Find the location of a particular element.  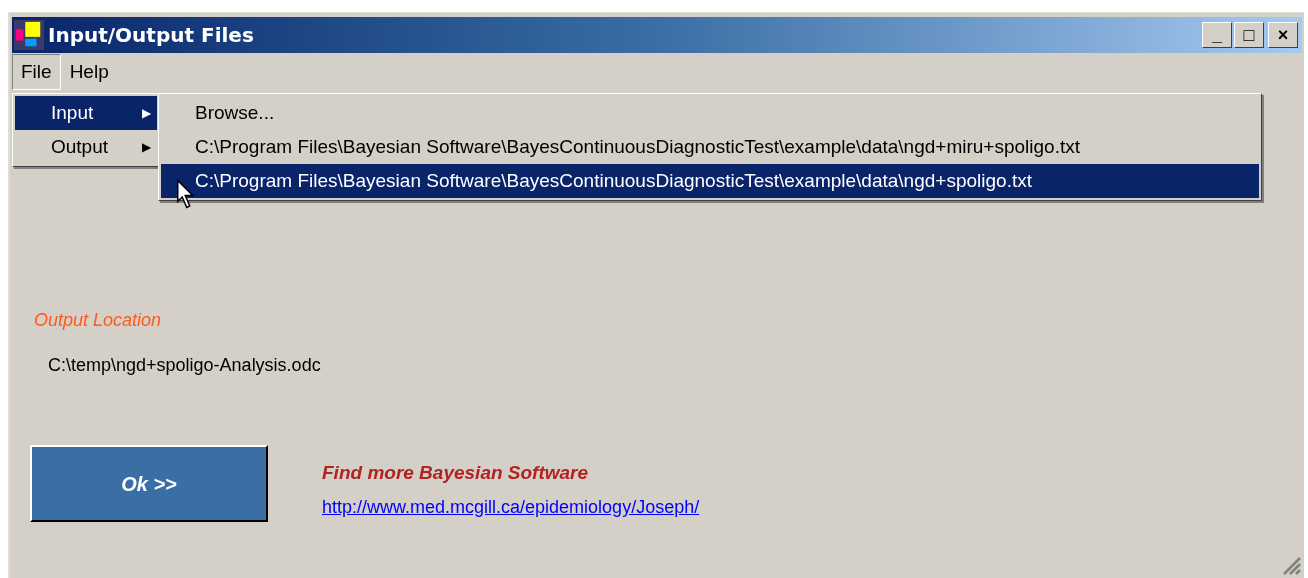

ok-button: Ok >> is located at coordinates (149, 483).